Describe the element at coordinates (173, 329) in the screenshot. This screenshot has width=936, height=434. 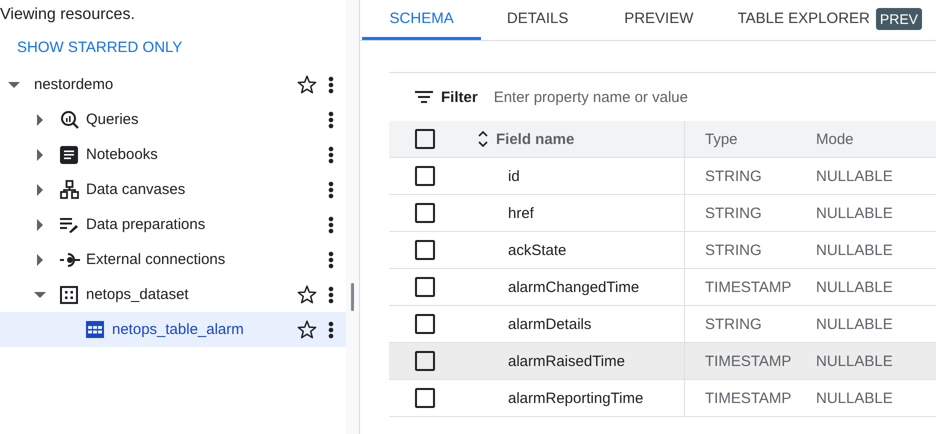
I see `tree-item: netops_table_alarm` at that location.